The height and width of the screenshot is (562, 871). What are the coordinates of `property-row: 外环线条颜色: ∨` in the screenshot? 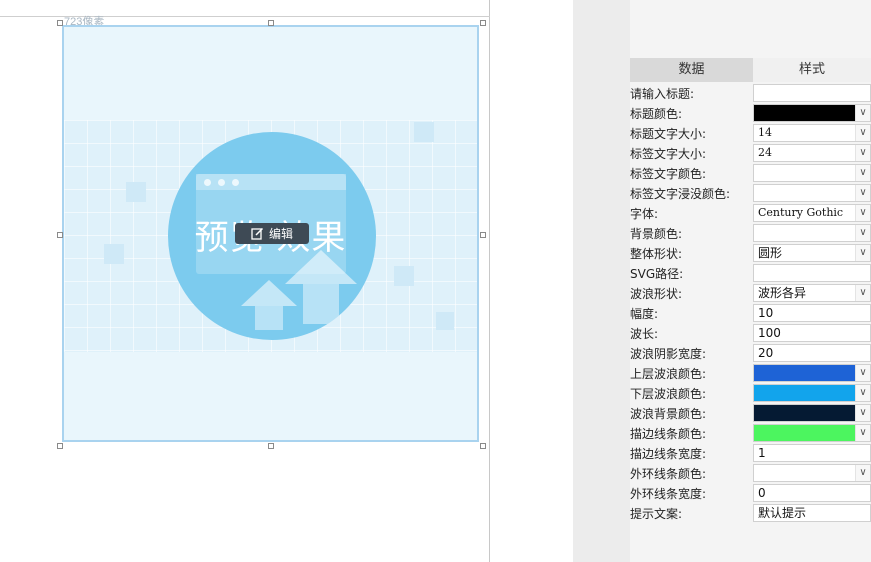 It's located at (750, 473).